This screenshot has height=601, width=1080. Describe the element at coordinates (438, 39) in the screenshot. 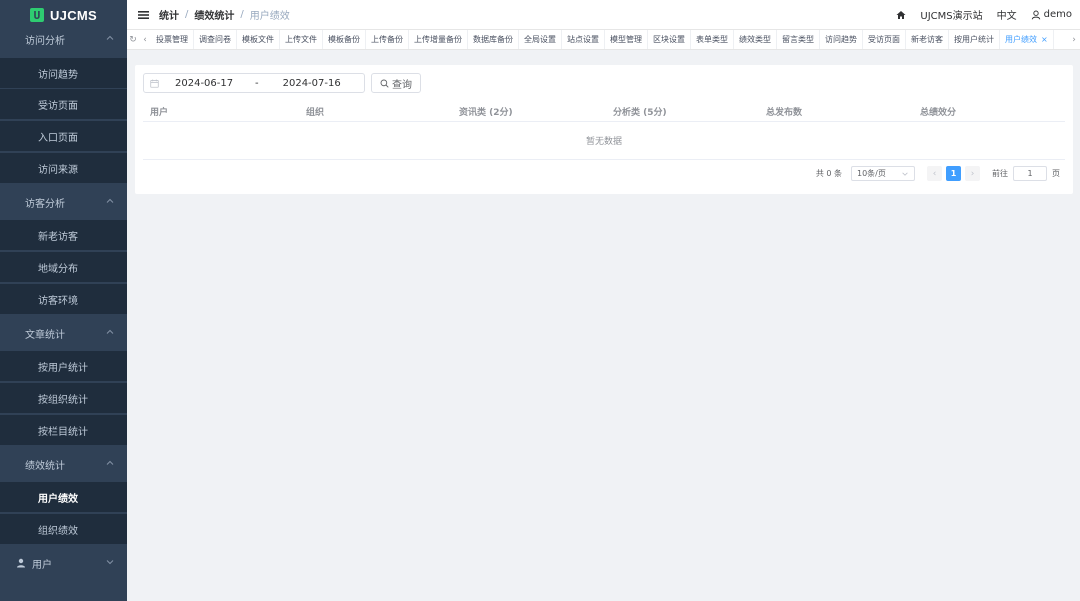

I see `tab-incremental-backup: 上传增量备份` at that location.